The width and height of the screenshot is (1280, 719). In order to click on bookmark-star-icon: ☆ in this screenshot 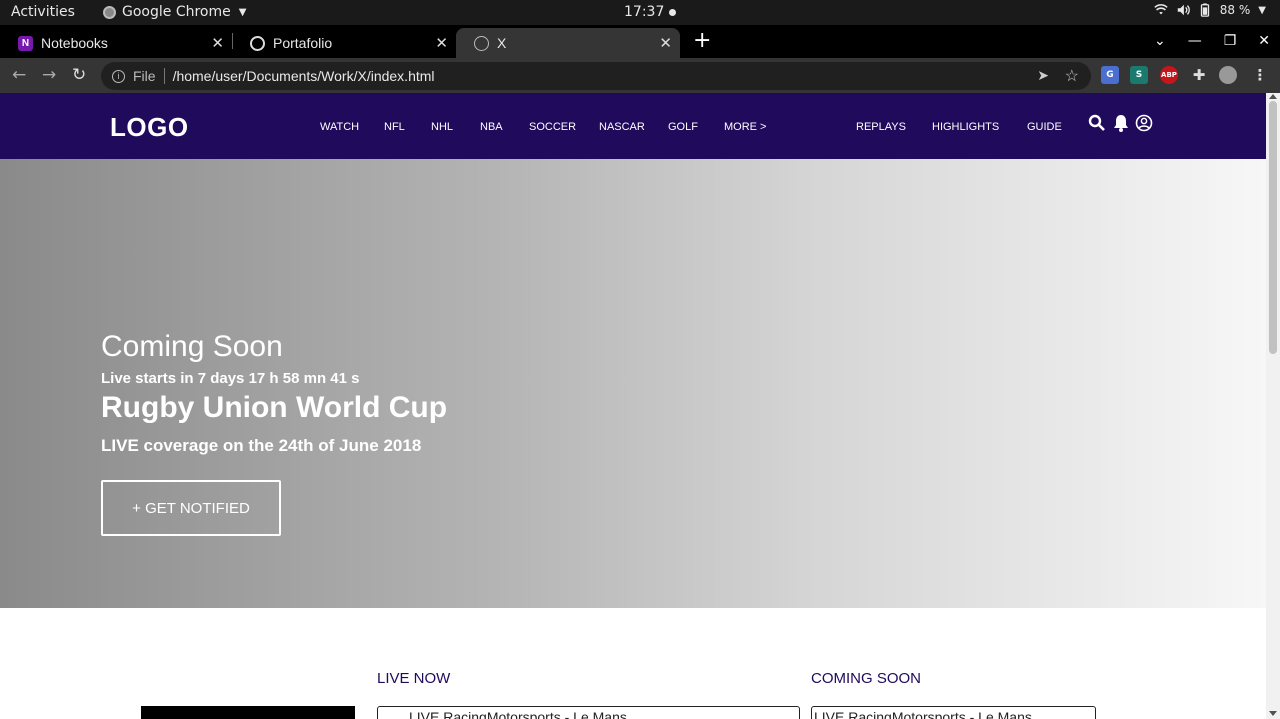, I will do `click(1072, 76)`.